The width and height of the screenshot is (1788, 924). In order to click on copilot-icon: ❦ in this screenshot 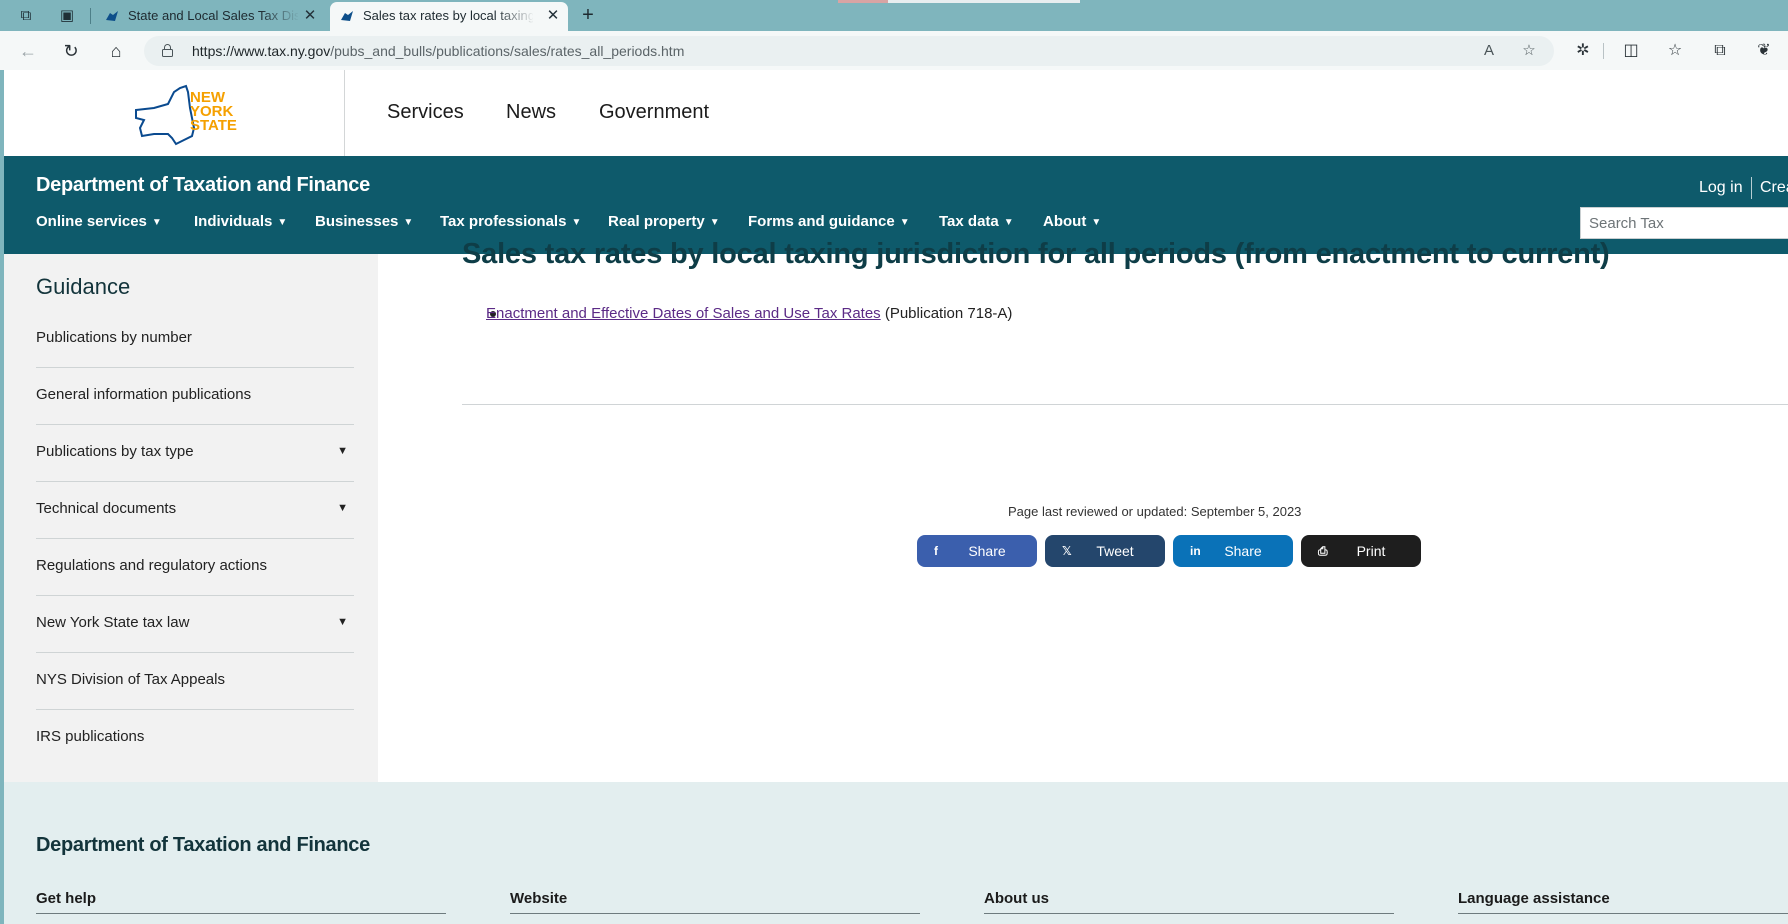, I will do `click(1764, 51)`.